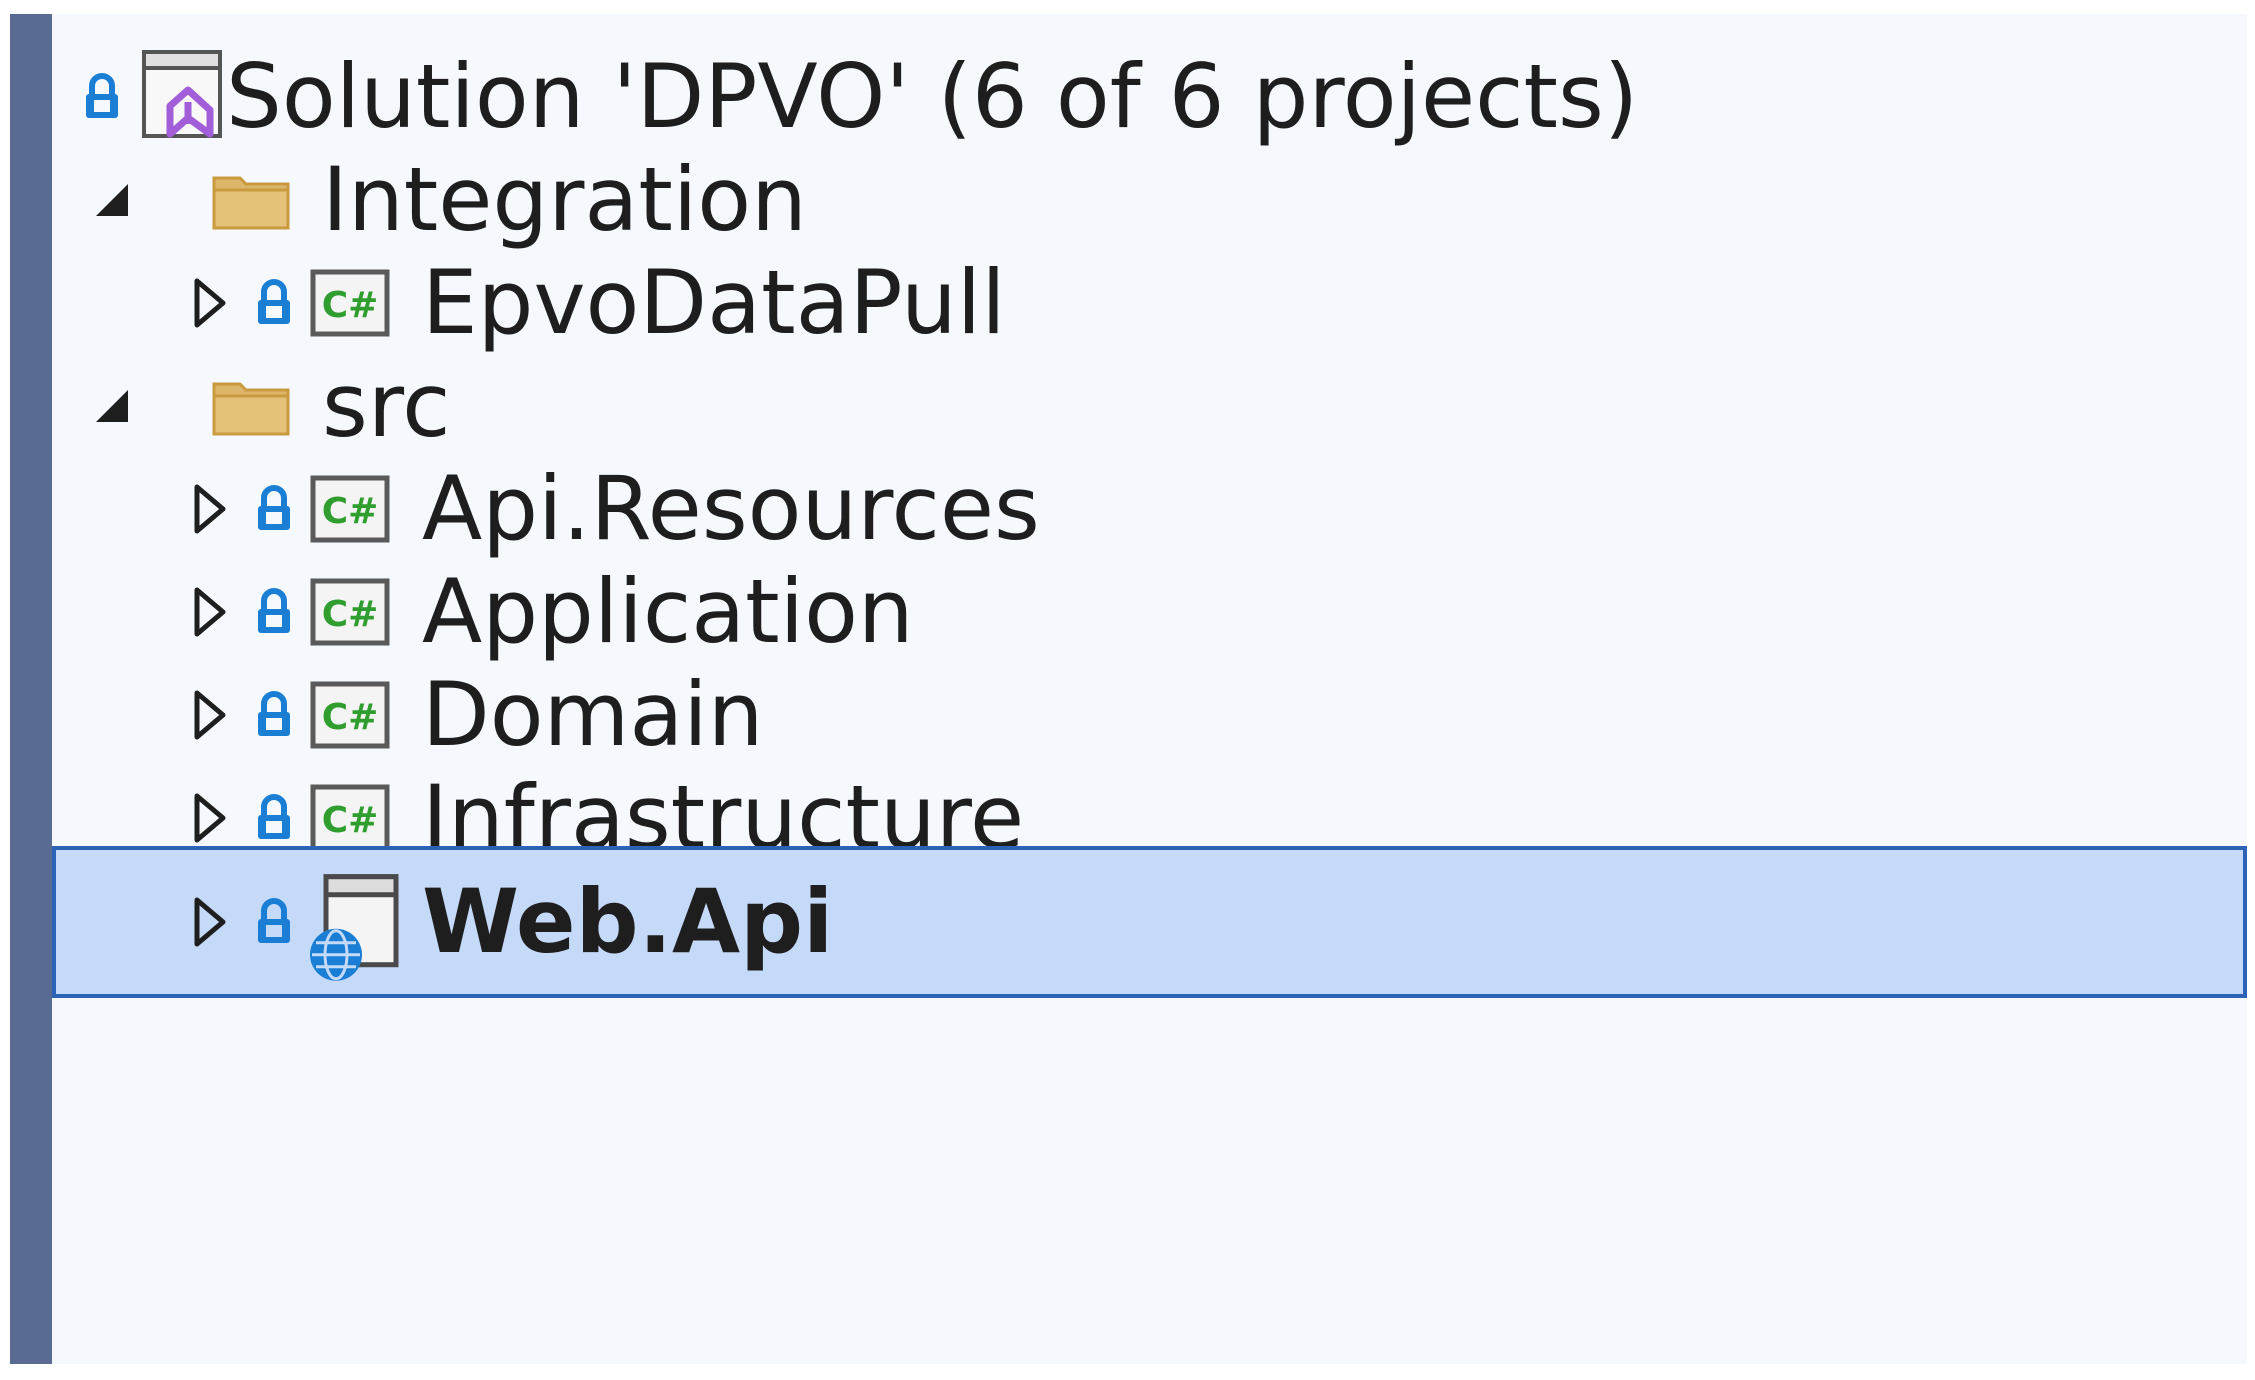 This screenshot has width=2255, height=1380. I want to click on tool-window-edge, so click(31, 689).